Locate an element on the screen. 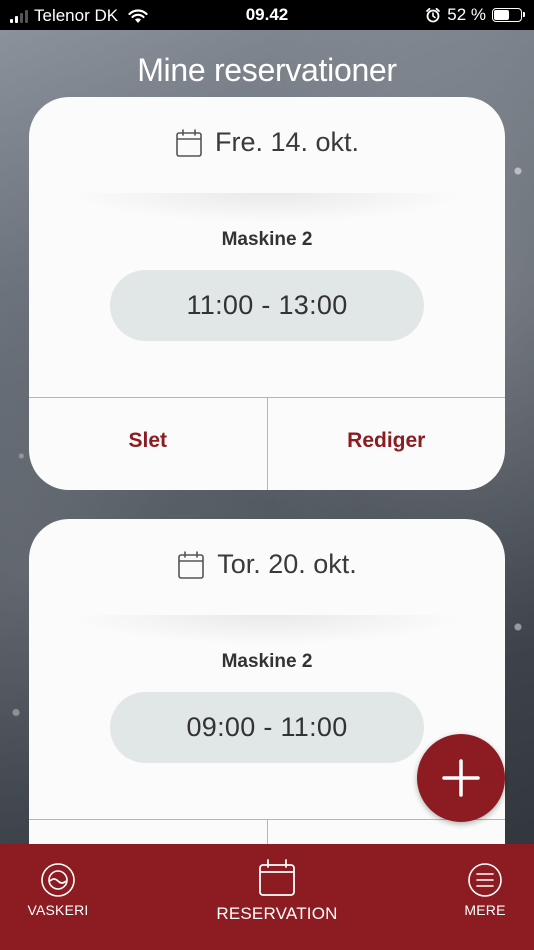 This screenshot has height=950, width=534. battery-percent: 52 % is located at coordinates (466, 14).